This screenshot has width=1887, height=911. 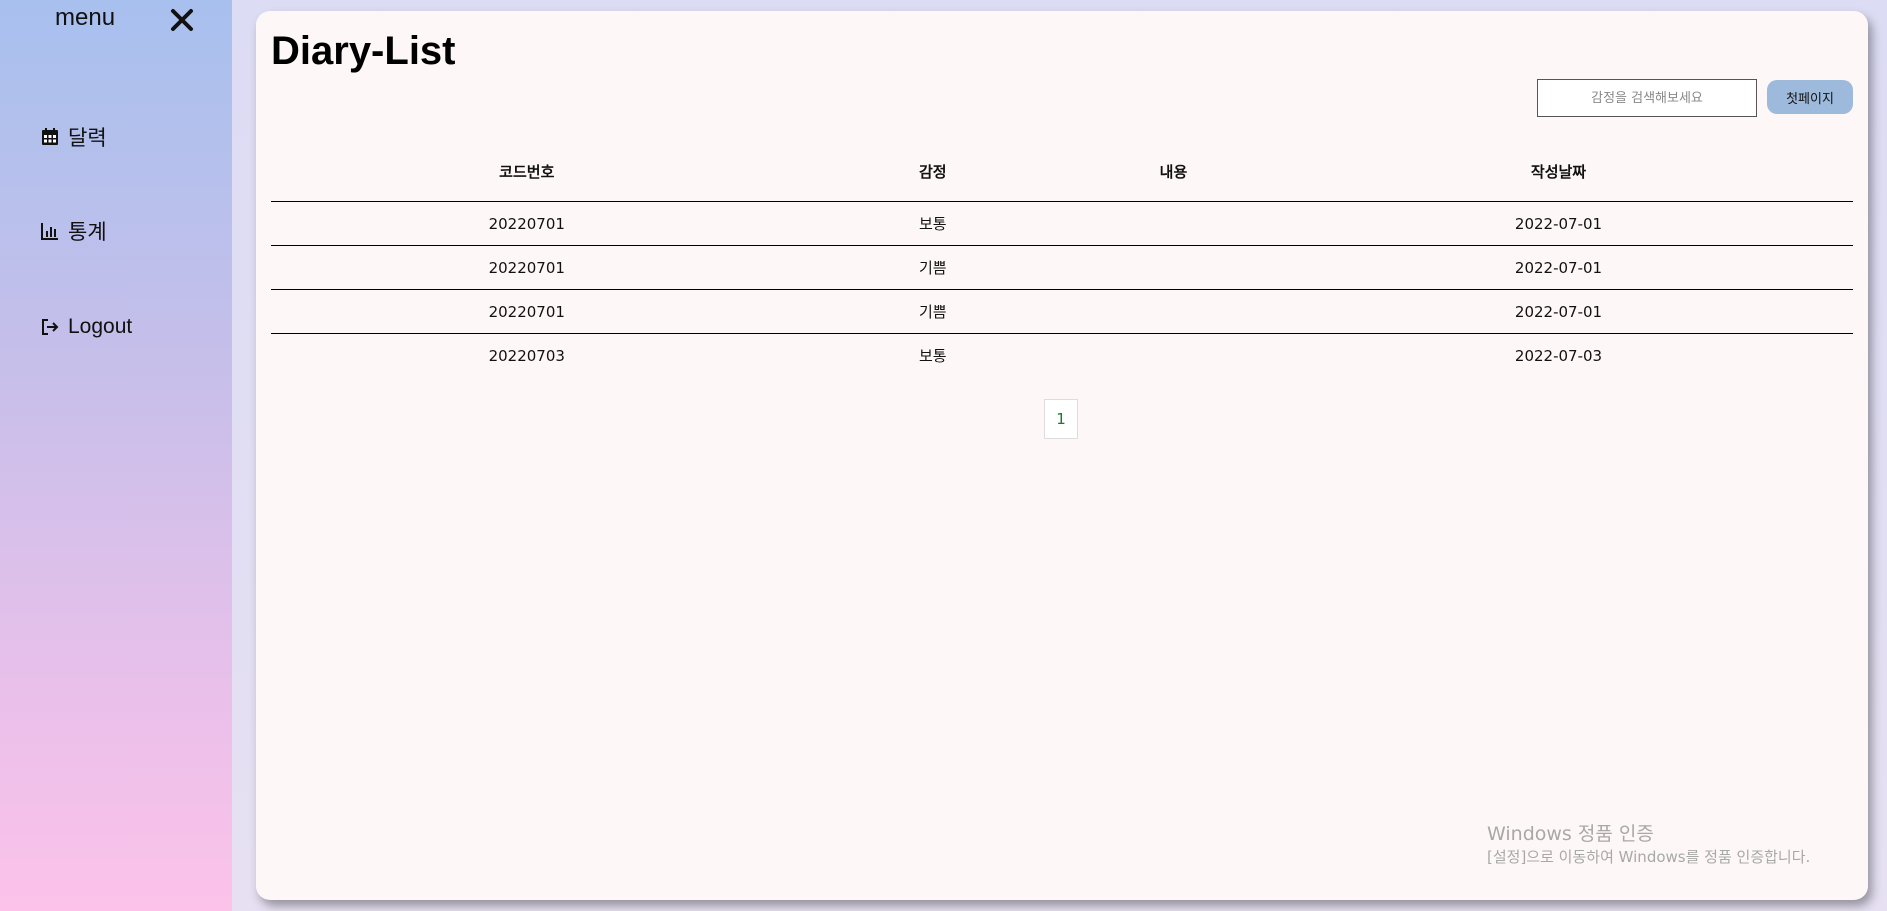 I want to click on search-input, so click(x=1647, y=98).